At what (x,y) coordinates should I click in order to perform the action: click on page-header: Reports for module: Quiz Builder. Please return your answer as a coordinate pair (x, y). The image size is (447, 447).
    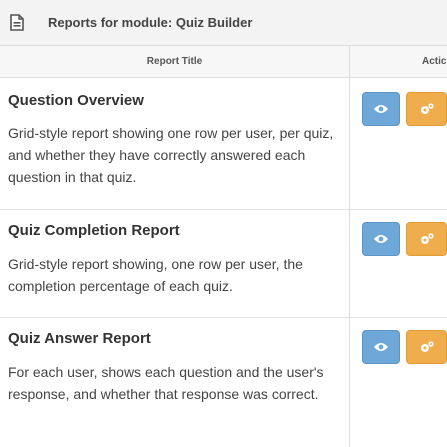
    Looking at the image, I should click on (223, 23).